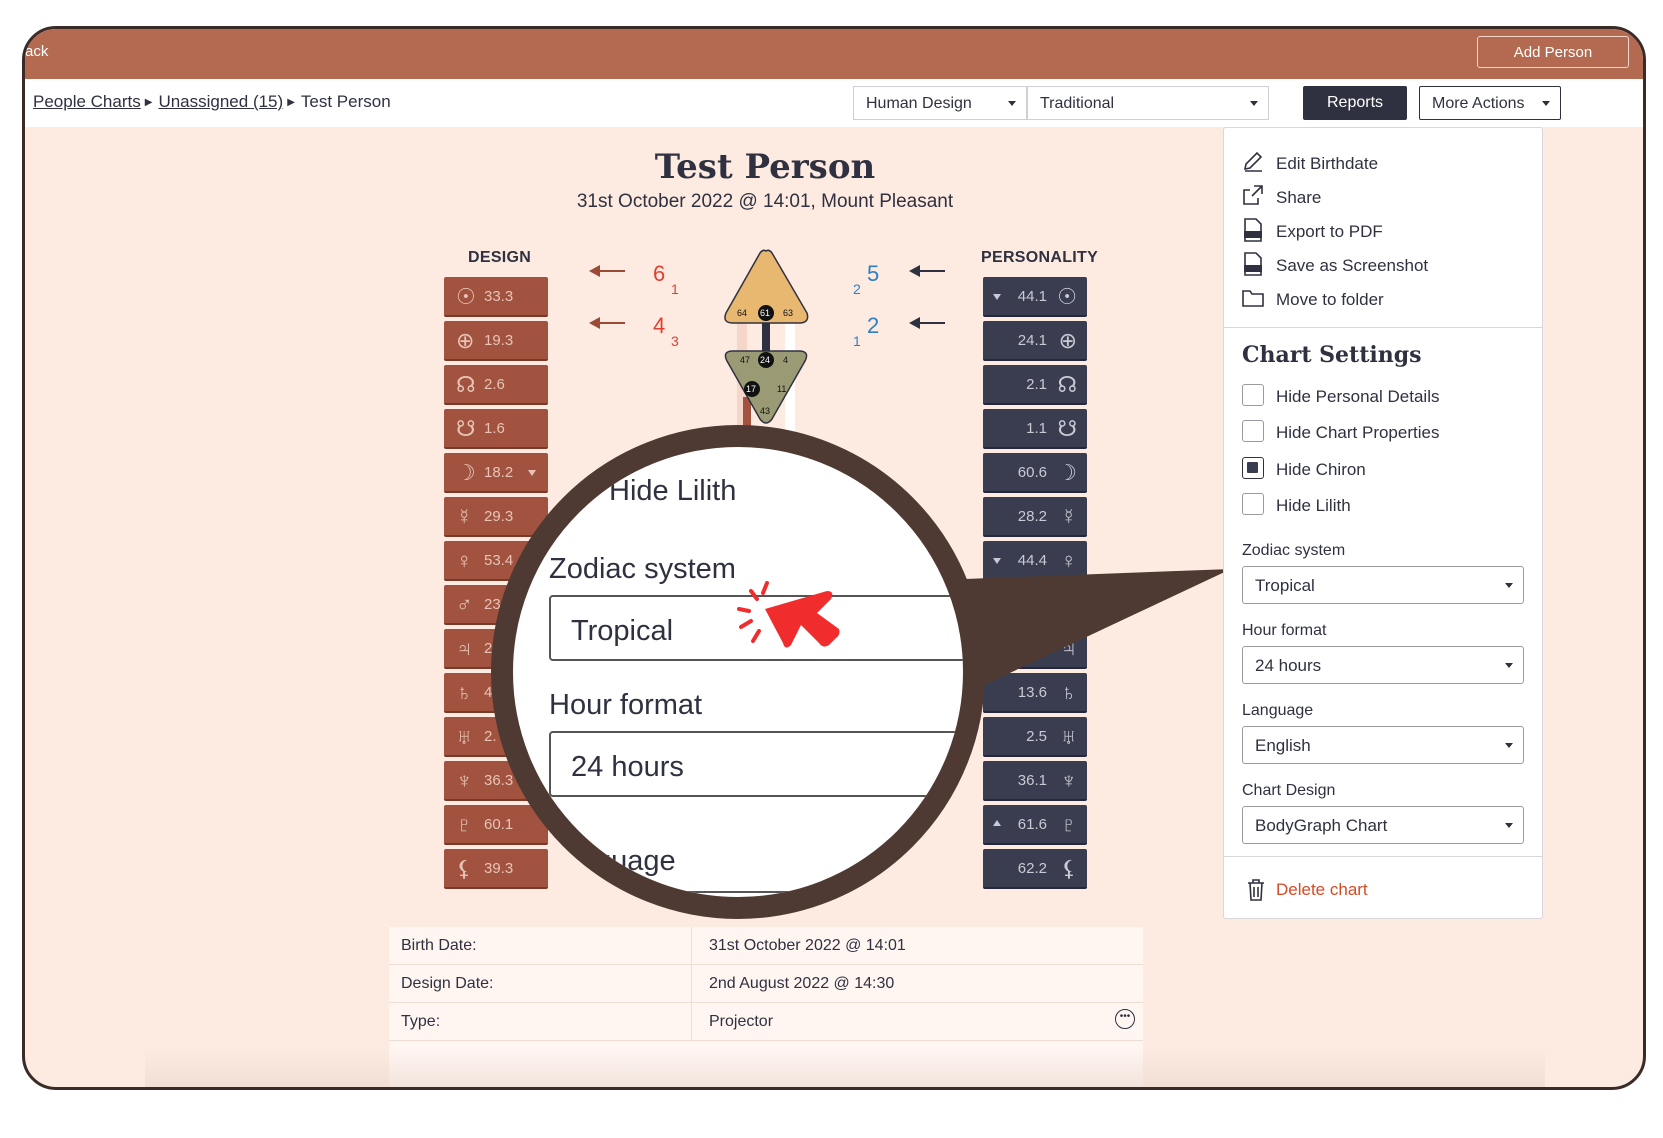 Image resolution: width=1663 pixels, height=1138 pixels. What do you see at coordinates (496, 429) in the screenshot?
I see `activation-row: ☋ 1.6` at bounding box center [496, 429].